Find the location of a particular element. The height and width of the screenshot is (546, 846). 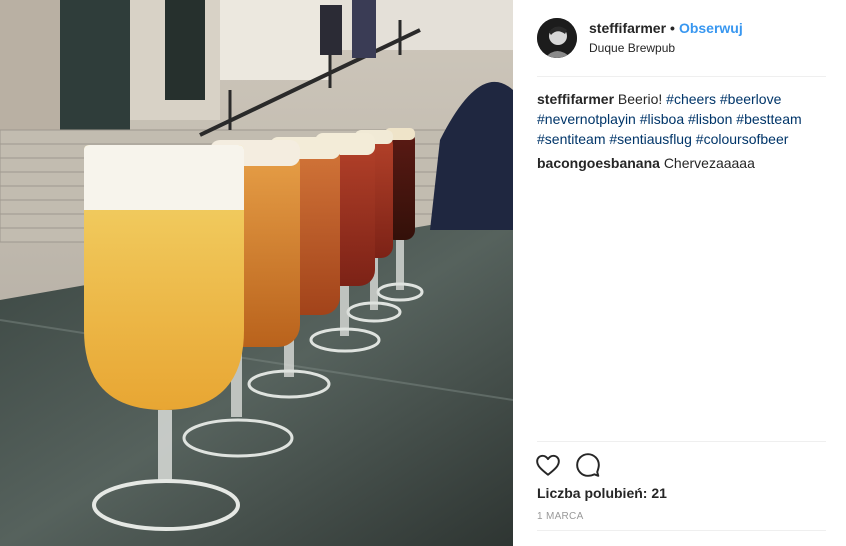

comment-item: bacongoesbanana Chervezaaaaa is located at coordinates (682, 163).